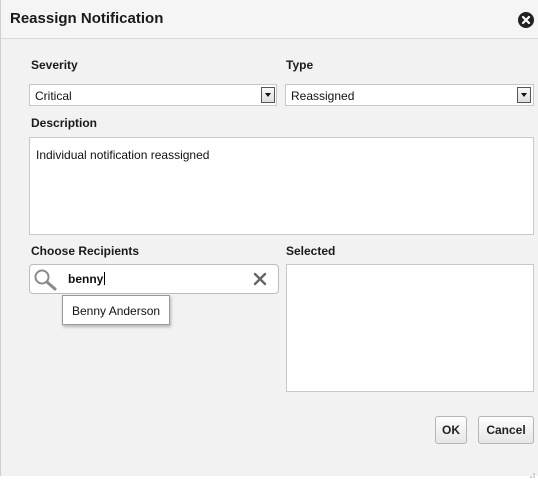  I want to click on search-value: benny, so click(86, 279).